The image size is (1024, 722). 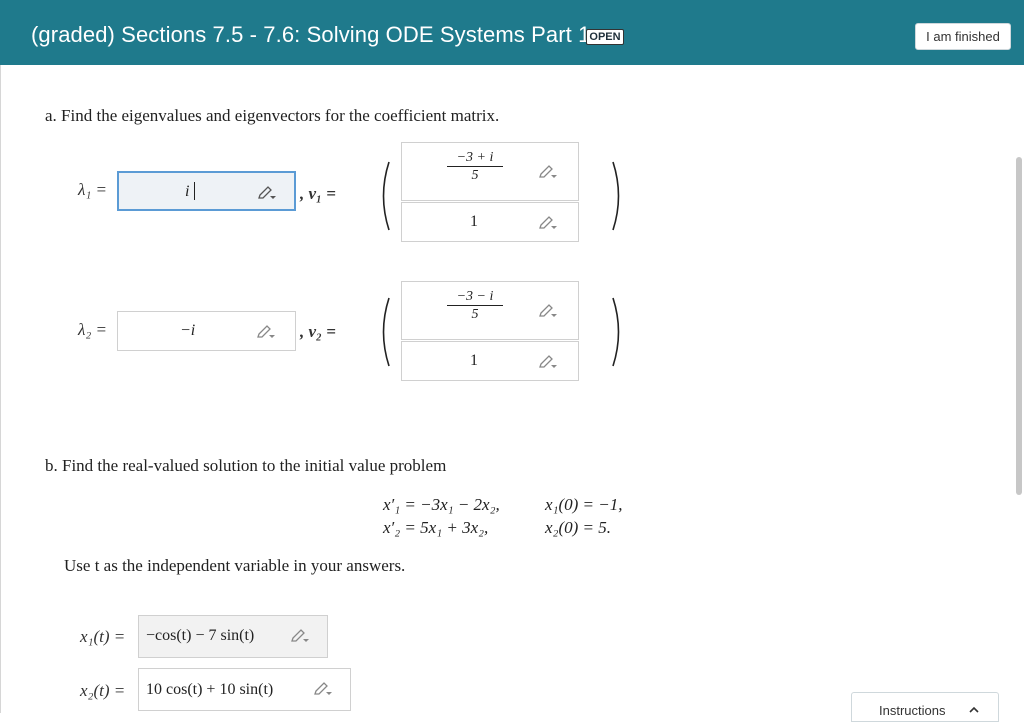 I want to click on v2-top-input: −3 − i 5, so click(x=490, y=310).